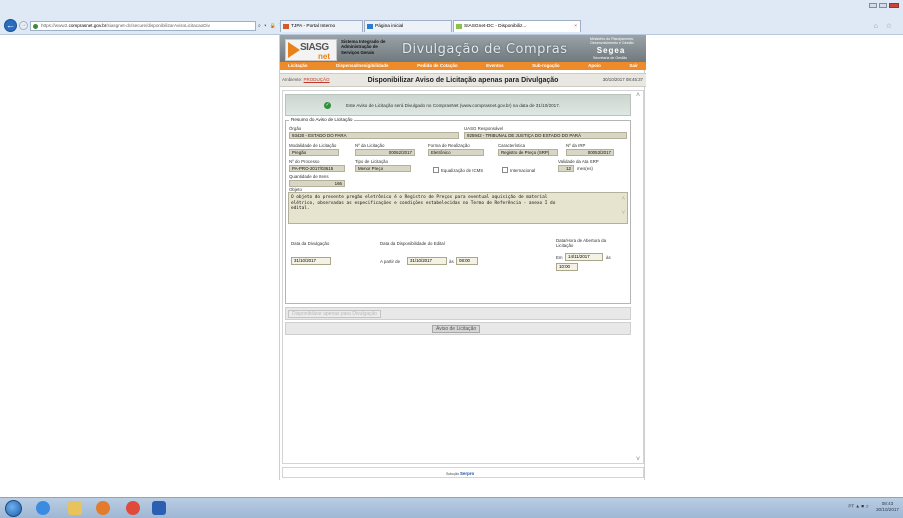  Describe the element at coordinates (456, 329) in the screenshot. I see `aviso-licitacao-button: Aviso de Licitação` at that location.